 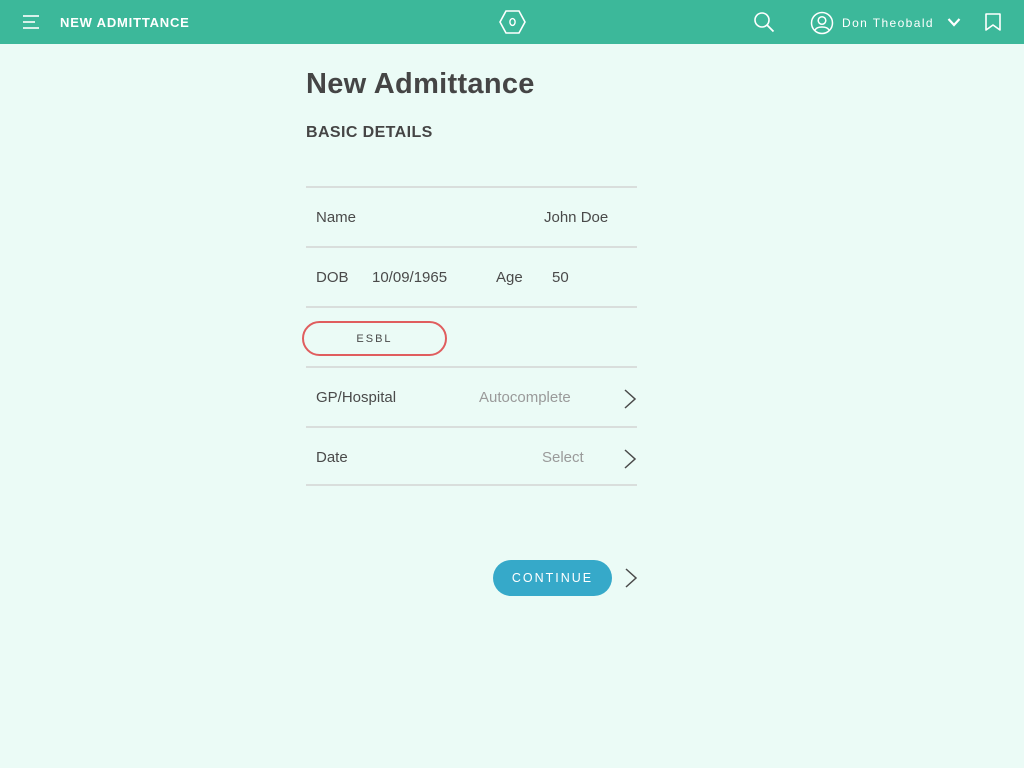 I want to click on menu-icon, so click(x=31, y=22).